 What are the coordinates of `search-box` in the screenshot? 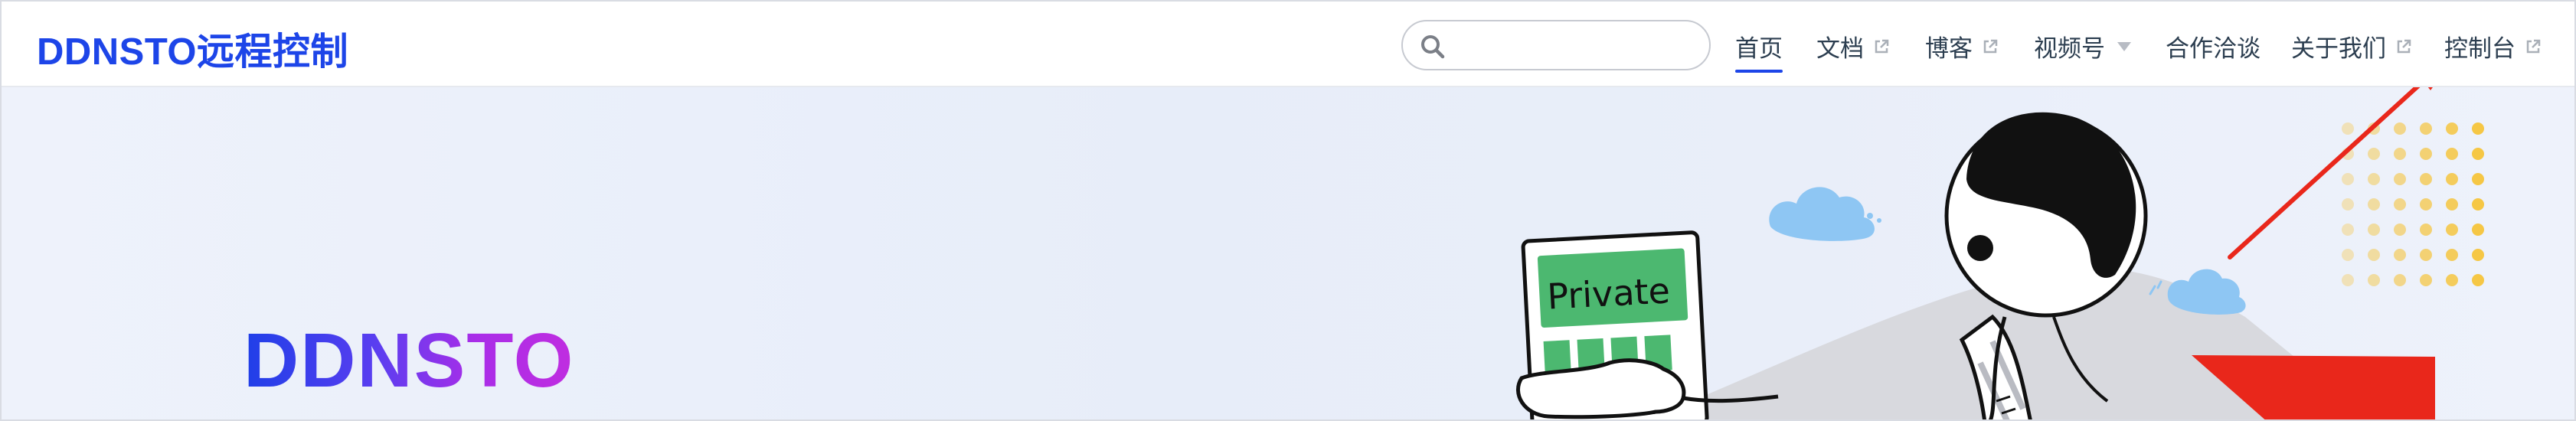 It's located at (1556, 45).